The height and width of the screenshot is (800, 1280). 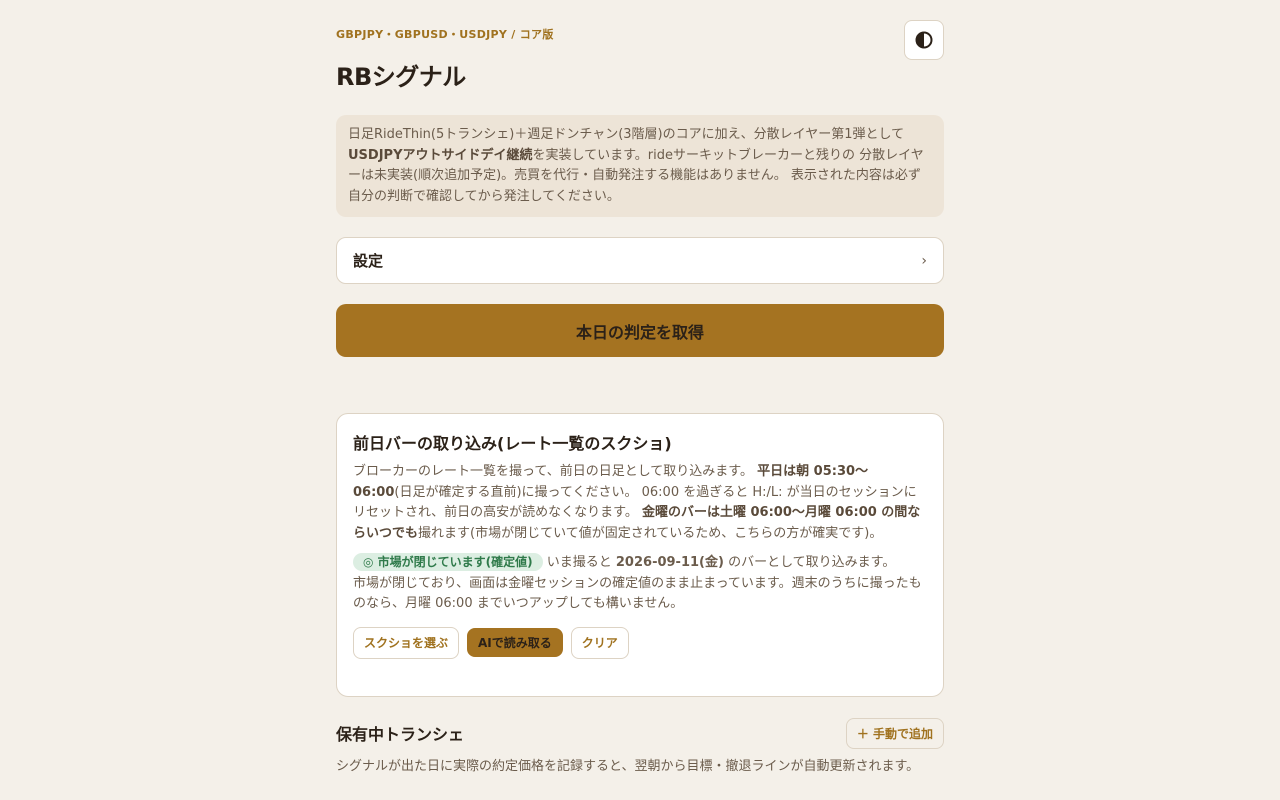 I want to click on theme-toggle-button, so click(x=924, y=40).